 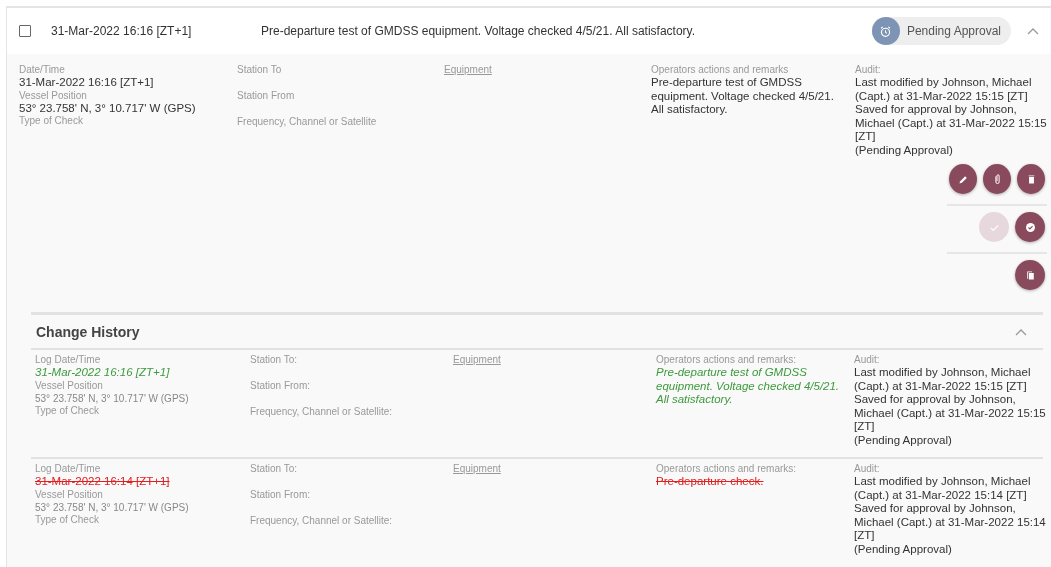 What do you see at coordinates (997, 179) in the screenshot?
I see `attach-button` at bounding box center [997, 179].